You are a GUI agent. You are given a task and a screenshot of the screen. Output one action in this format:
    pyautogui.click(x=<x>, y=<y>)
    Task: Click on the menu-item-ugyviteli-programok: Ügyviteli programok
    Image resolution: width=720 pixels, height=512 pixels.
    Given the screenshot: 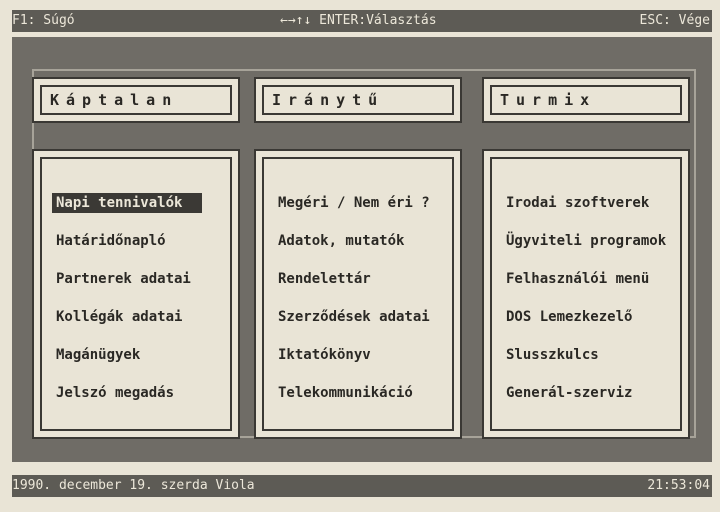 What is the action you would take?
    pyautogui.click(x=586, y=241)
    